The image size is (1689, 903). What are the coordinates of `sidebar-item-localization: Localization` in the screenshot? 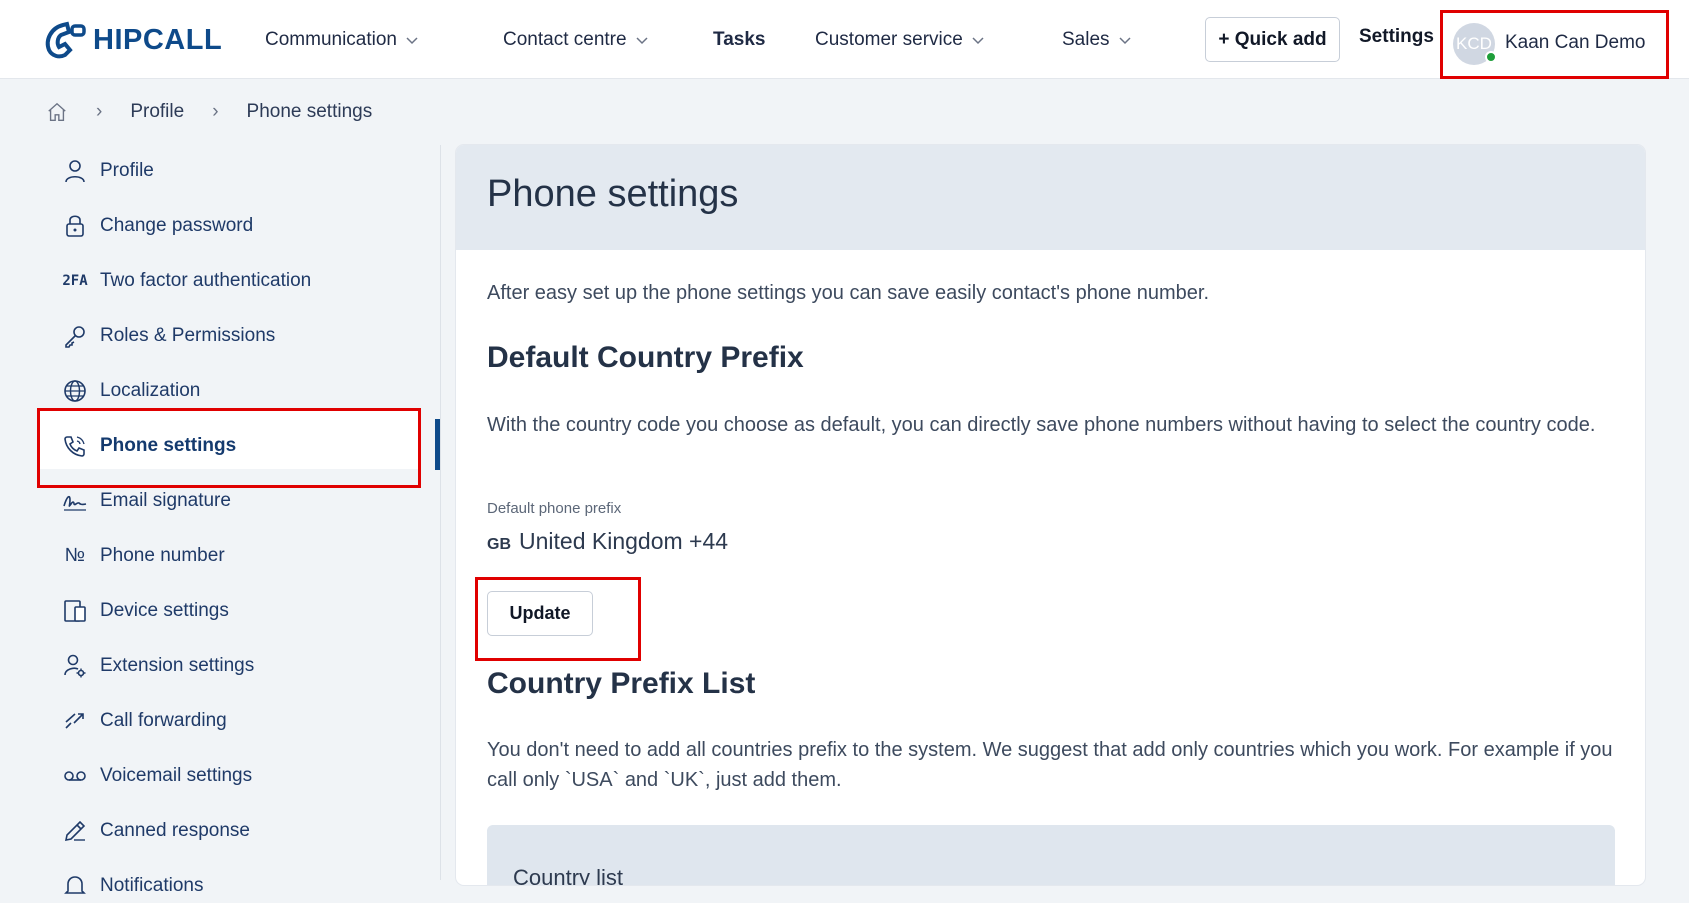 It's located at (130, 391).